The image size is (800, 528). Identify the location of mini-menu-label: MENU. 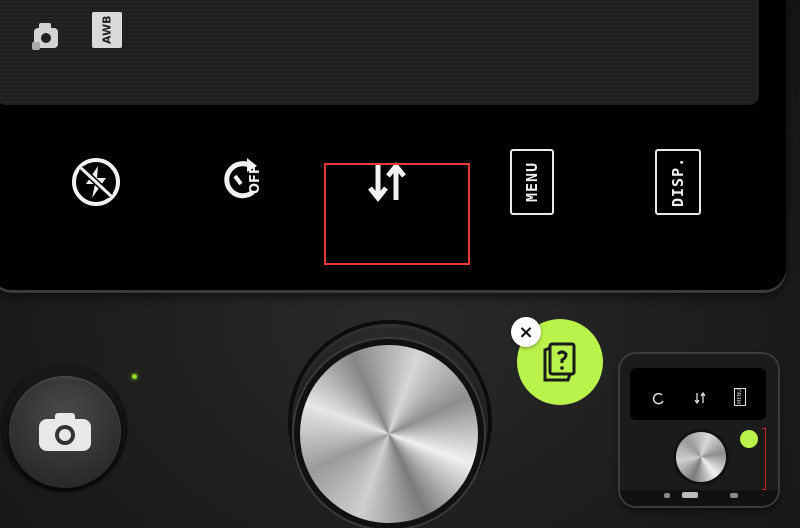
(740, 397).